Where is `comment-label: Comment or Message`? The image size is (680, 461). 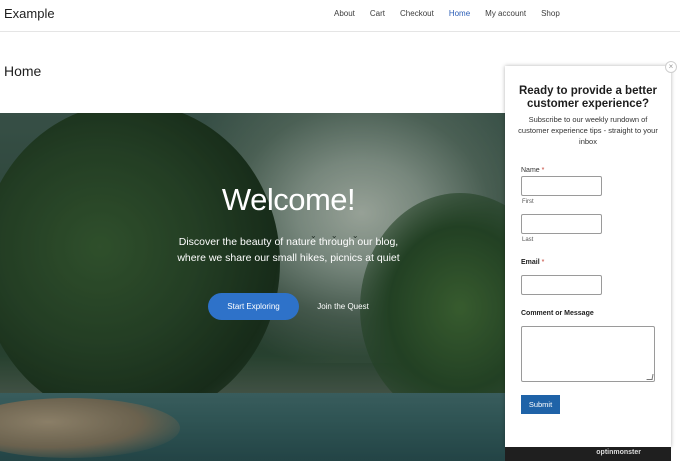 comment-label: Comment or Message is located at coordinates (557, 313).